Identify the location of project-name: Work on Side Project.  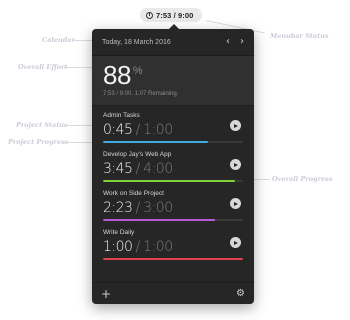
(133, 193).